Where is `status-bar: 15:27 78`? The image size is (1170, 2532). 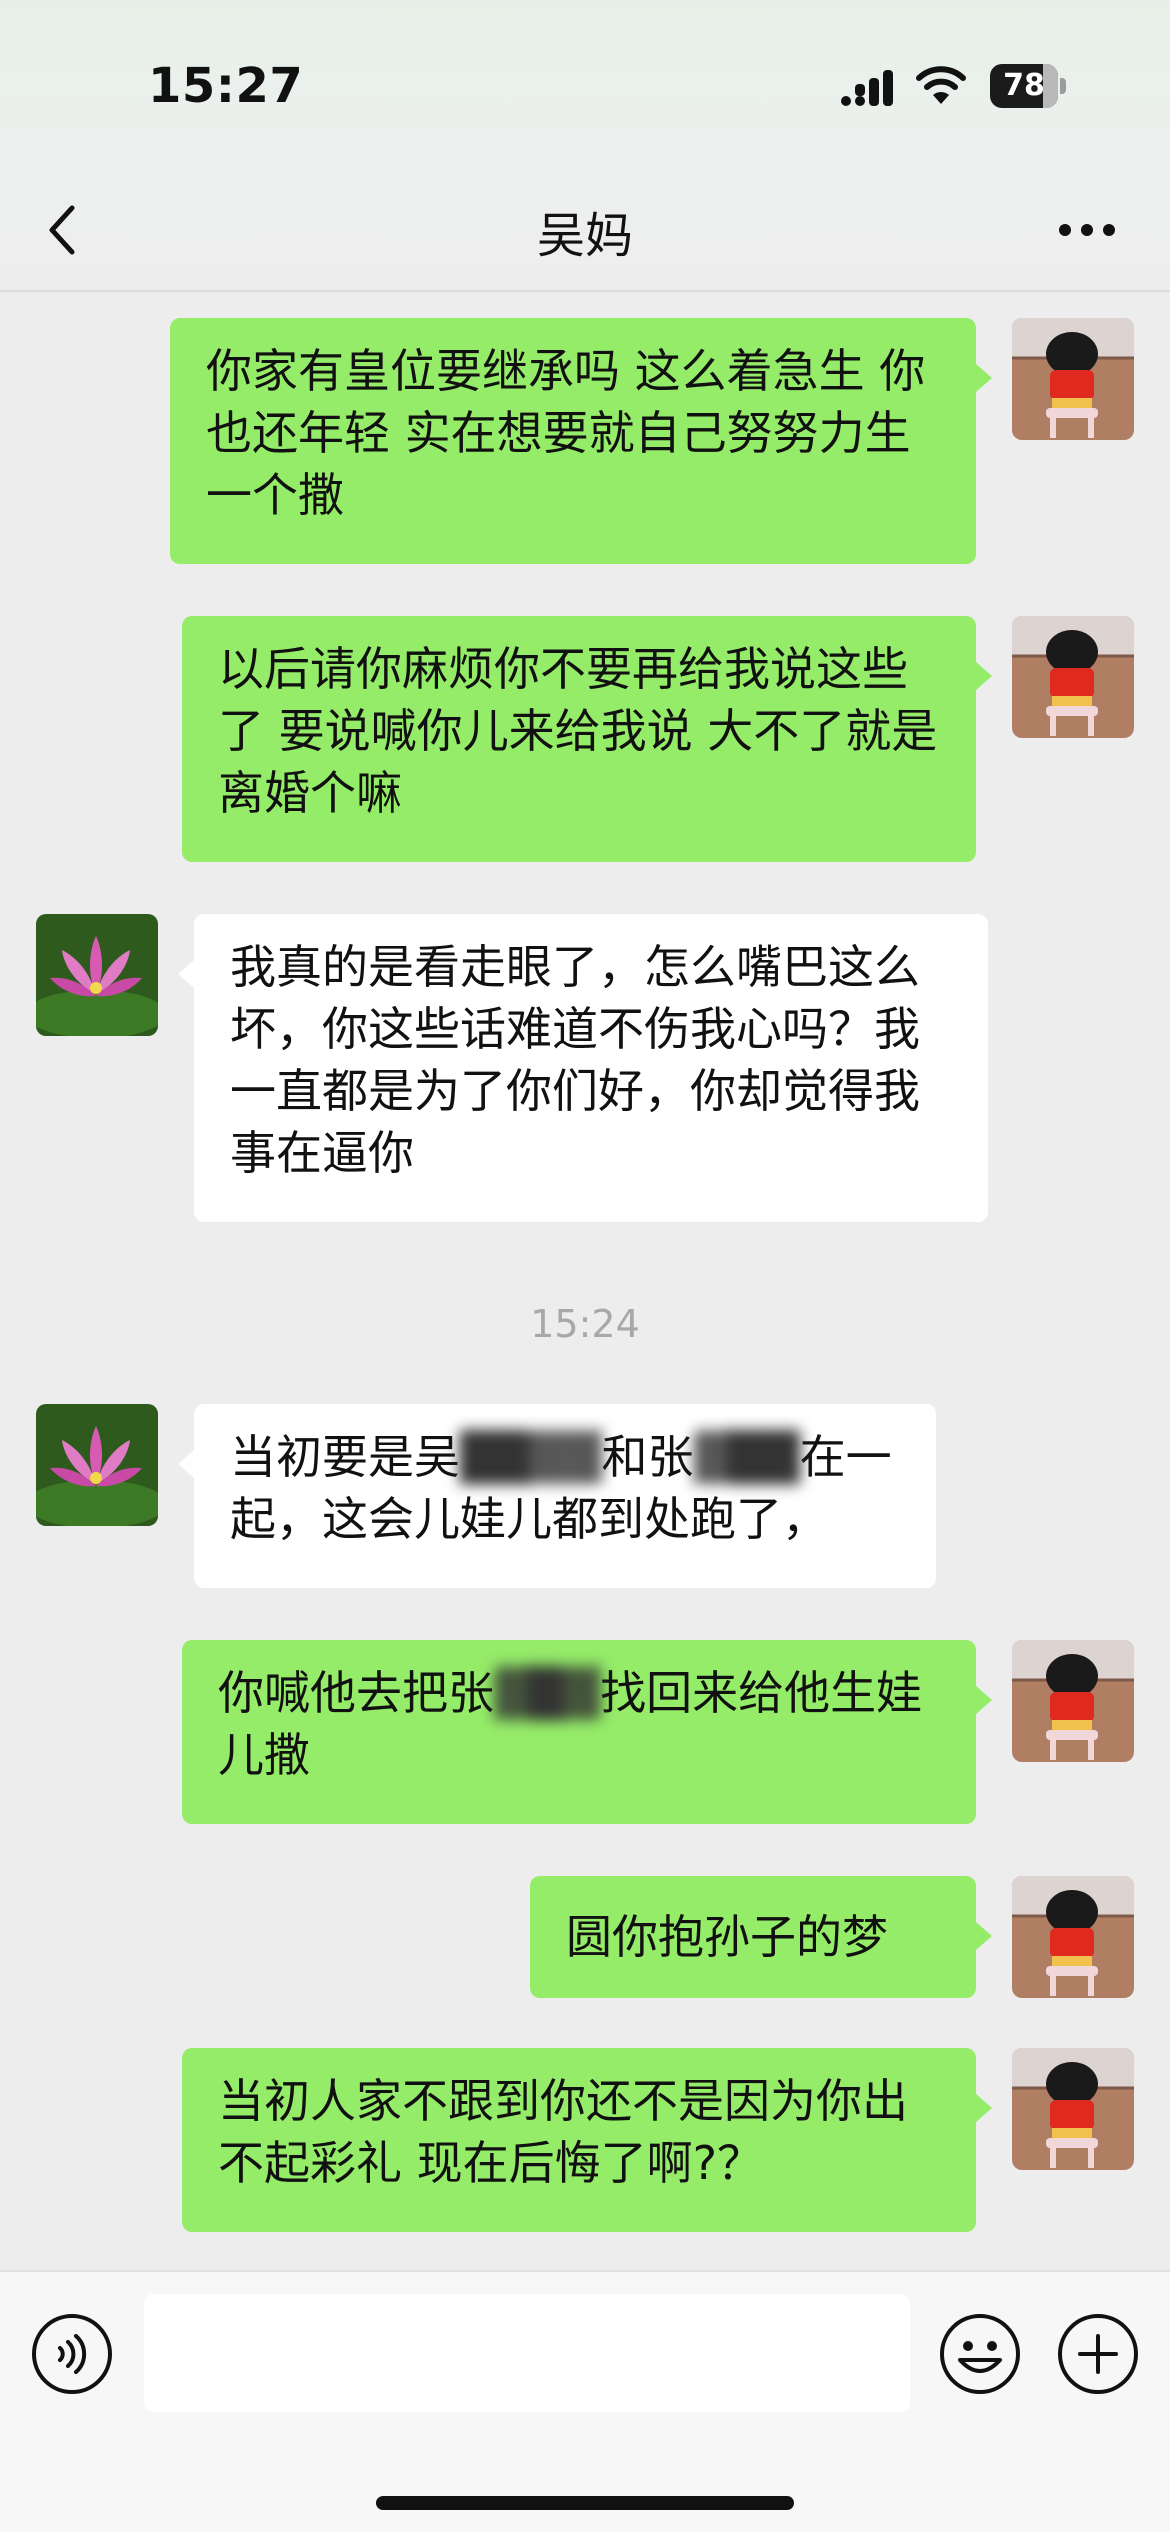 status-bar: 15:27 78 is located at coordinates (585, 85).